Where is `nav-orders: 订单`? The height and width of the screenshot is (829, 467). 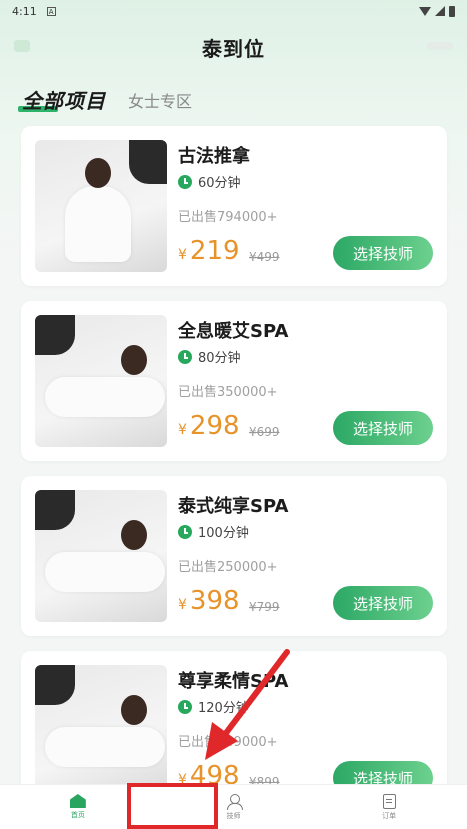
nav-orders: 订单 is located at coordinates (389, 807).